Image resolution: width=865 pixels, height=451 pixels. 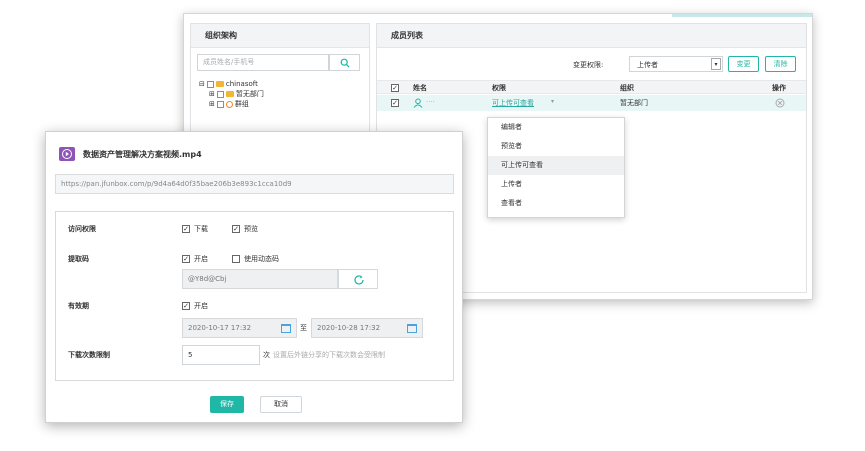 What do you see at coordinates (499, 88) in the screenshot?
I see `col-permission: 权限` at bounding box center [499, 88].